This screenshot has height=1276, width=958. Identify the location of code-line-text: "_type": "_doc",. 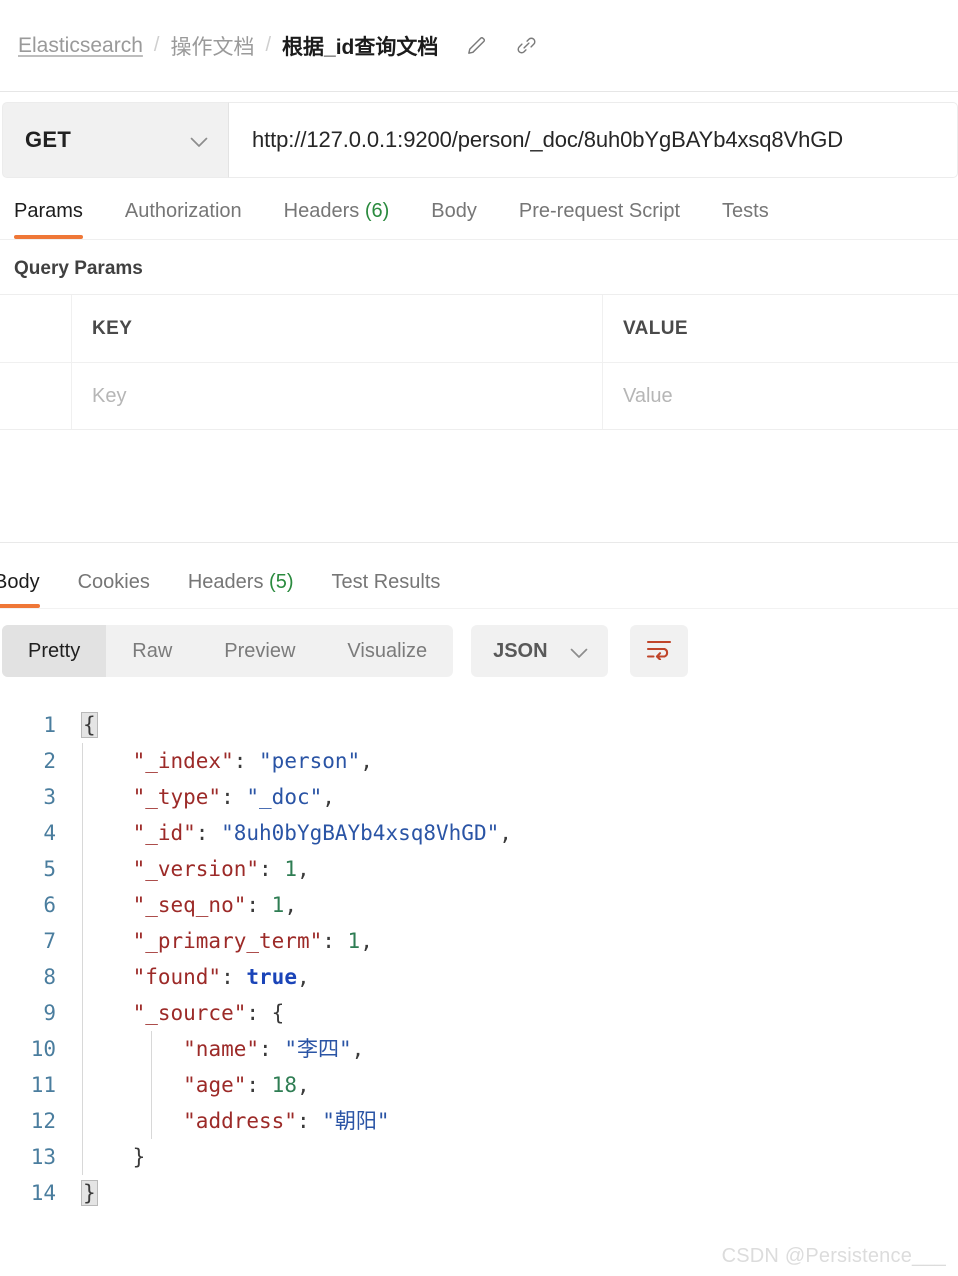
(203, 797).